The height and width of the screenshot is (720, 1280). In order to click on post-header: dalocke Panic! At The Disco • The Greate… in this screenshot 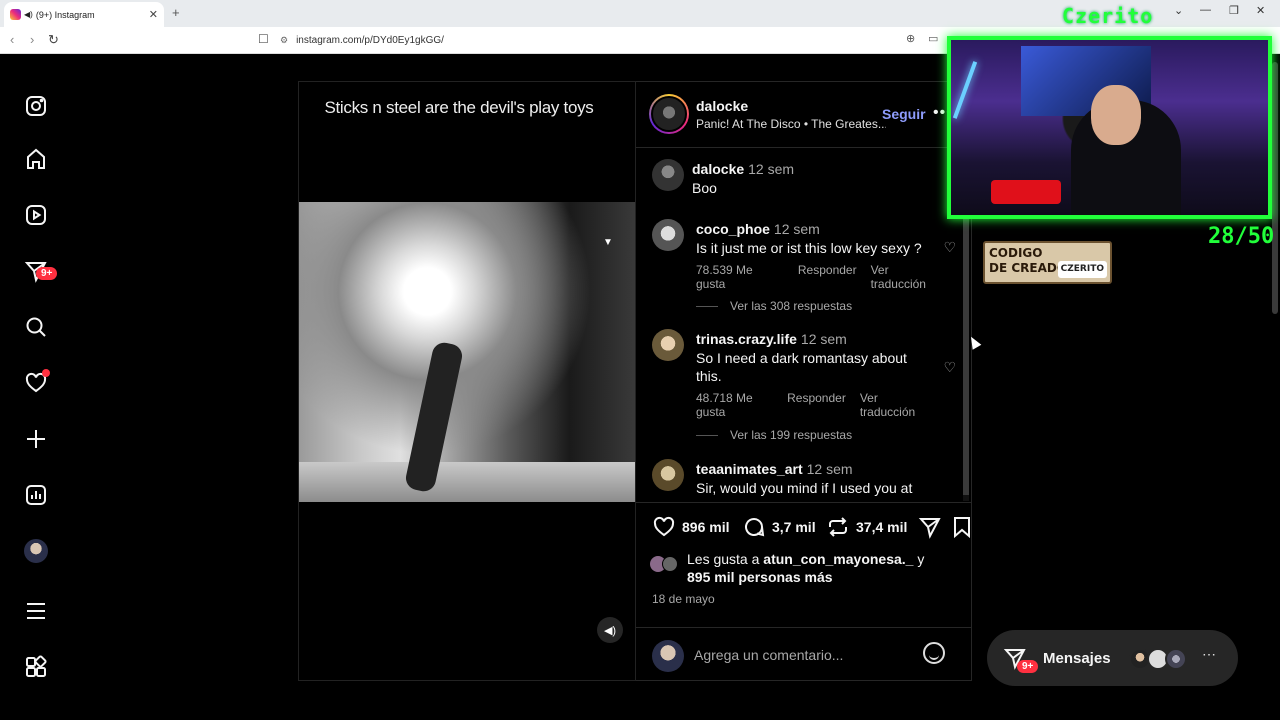, I will do `click(803, 115)`.